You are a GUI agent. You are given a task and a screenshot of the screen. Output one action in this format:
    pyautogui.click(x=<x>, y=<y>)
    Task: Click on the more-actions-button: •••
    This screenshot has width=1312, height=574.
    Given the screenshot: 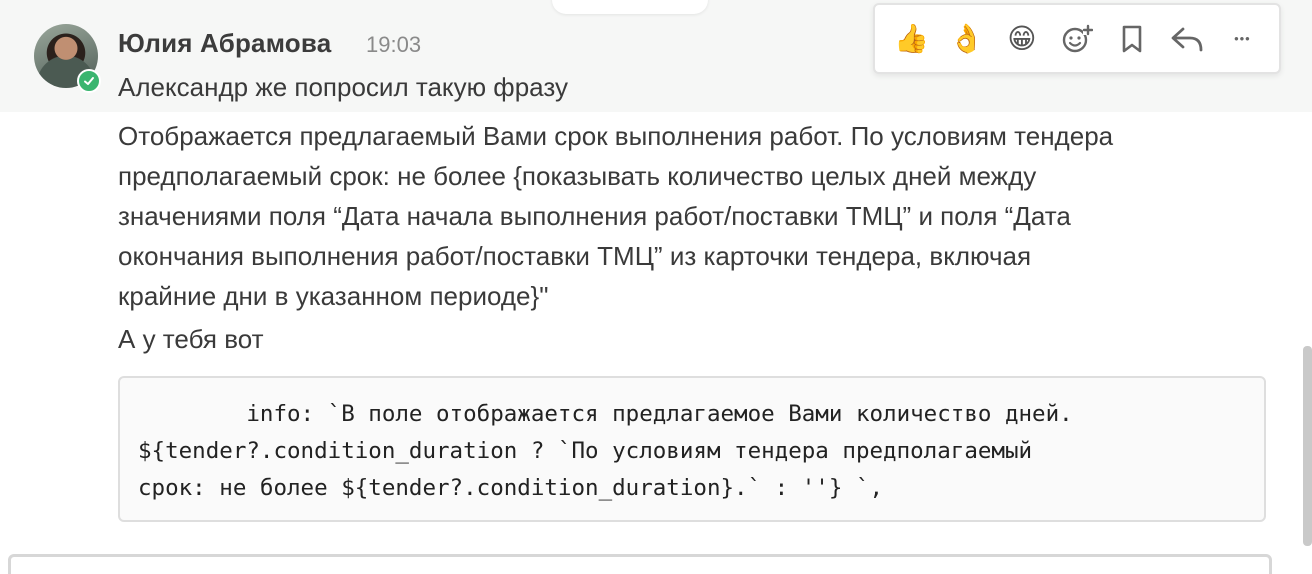 What is the action you would take?
    pyautogui.click(x=1242, y=39)
    